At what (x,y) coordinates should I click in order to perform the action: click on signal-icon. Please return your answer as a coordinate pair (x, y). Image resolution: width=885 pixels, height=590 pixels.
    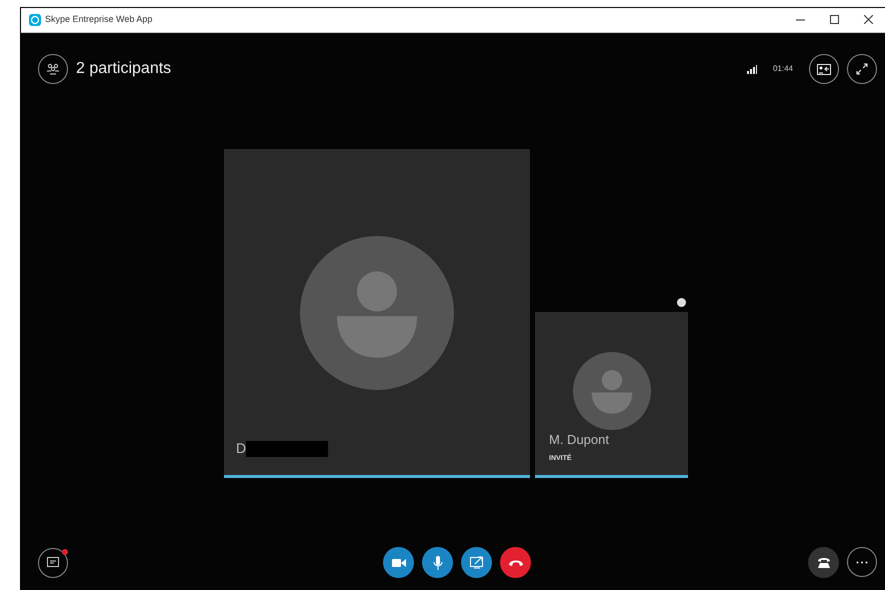
    Looking at the image, I should click on (751, 69).